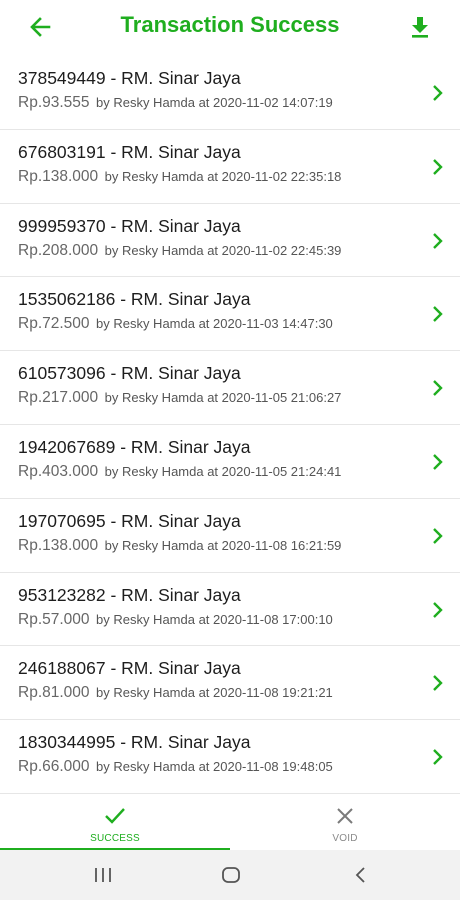 This screenshot has width=460, height=900. What do you see at coordinates (54, 102) in the screenshot?
I see `transaction-amount: Rp.93.555` at bounding box center [54, 102].